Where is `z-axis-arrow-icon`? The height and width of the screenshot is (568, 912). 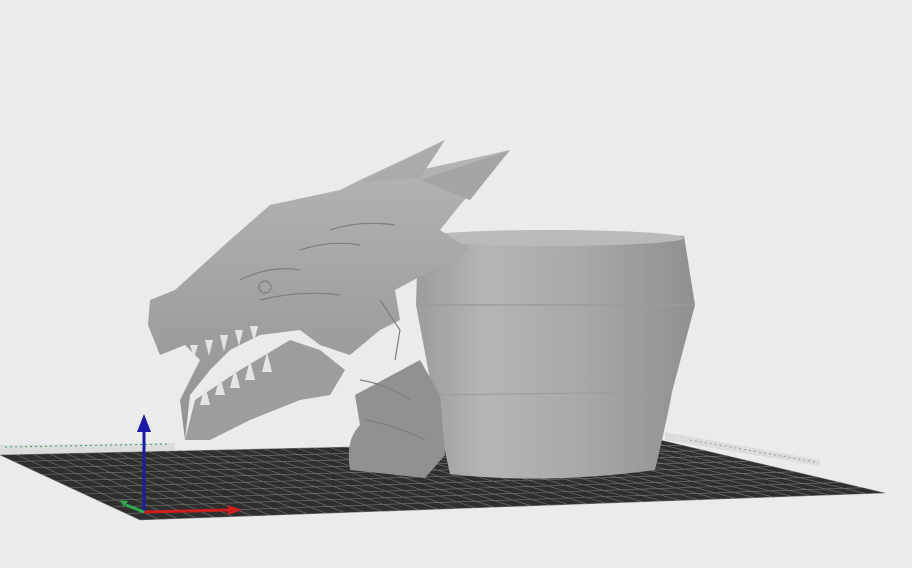 z-axis-arrow-icon is located at coordinates (144, 423).